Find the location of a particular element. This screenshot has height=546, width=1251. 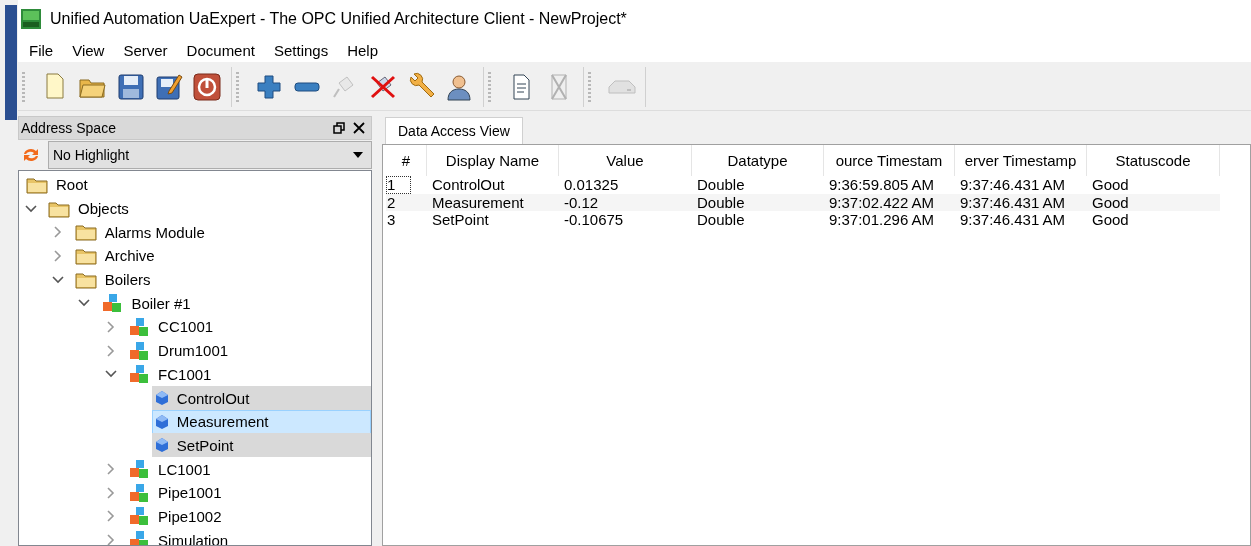

highlight-dropdown: No Highlight is located at coordinates (210, 155).